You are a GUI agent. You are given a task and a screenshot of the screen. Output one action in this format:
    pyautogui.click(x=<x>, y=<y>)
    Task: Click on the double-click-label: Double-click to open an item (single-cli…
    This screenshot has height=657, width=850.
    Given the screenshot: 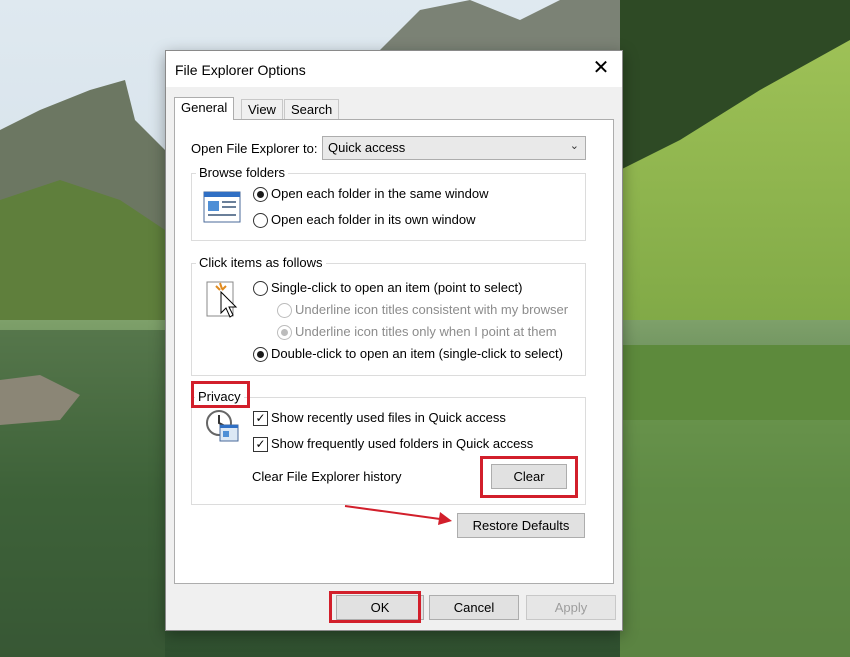 What is the action you would take?
    pyautogui.click(x=417, y=353)
    